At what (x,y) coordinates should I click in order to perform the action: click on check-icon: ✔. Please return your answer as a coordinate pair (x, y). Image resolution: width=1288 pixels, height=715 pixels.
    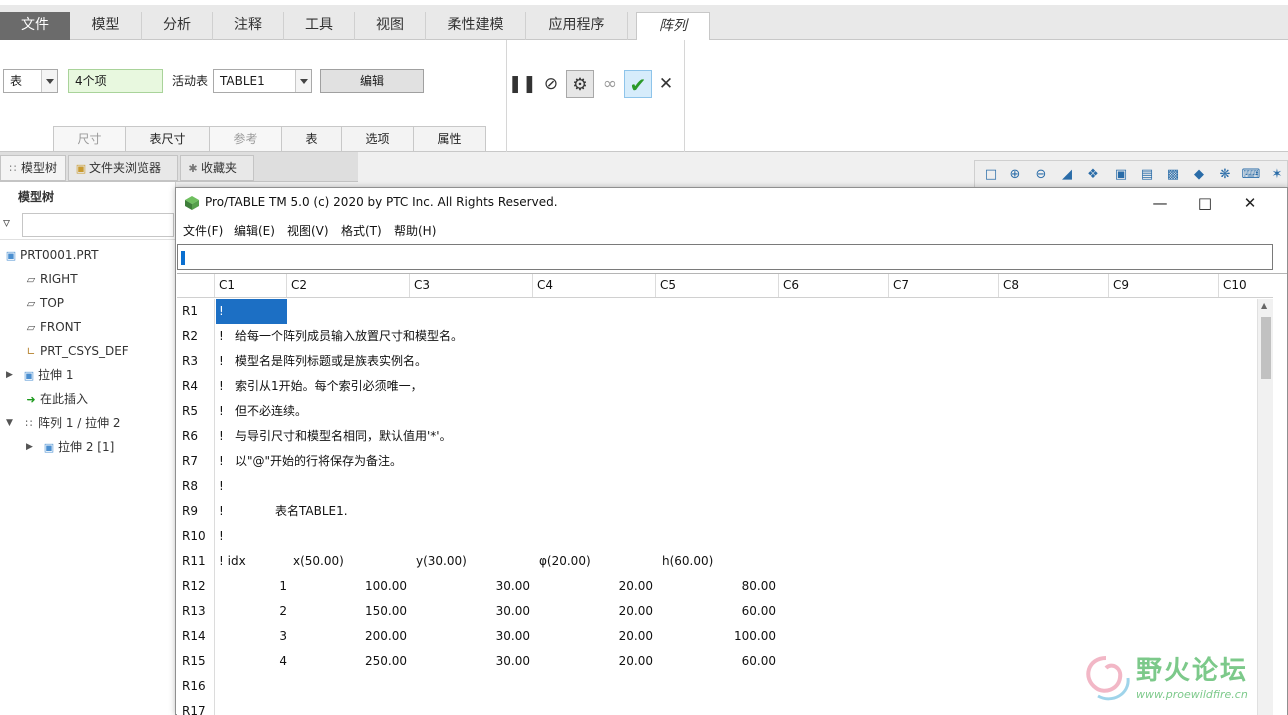
    Looking at the image, I should click on (638, 84).